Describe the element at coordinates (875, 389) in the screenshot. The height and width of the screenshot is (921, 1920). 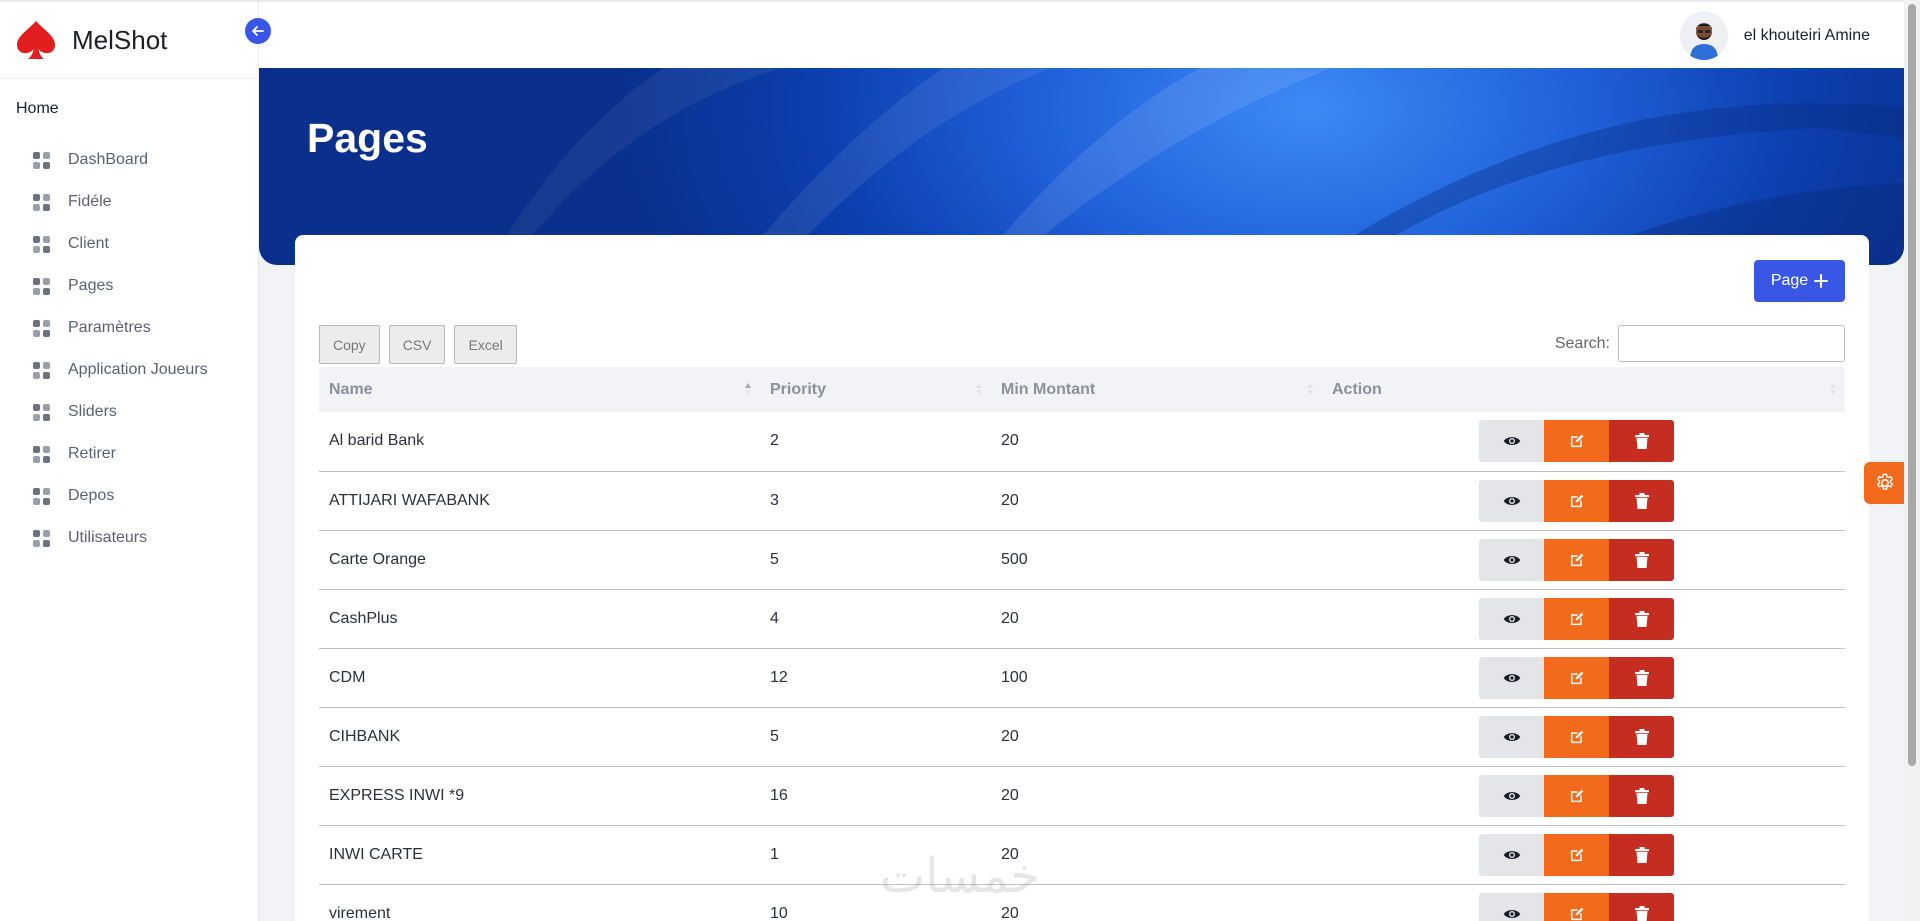
I see `column-header-priority: Priority` at that location.